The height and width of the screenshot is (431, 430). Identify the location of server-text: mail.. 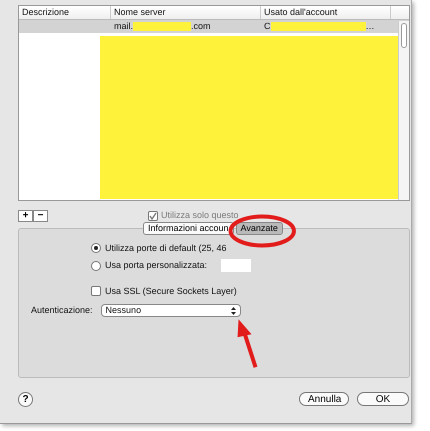
(124, 26).